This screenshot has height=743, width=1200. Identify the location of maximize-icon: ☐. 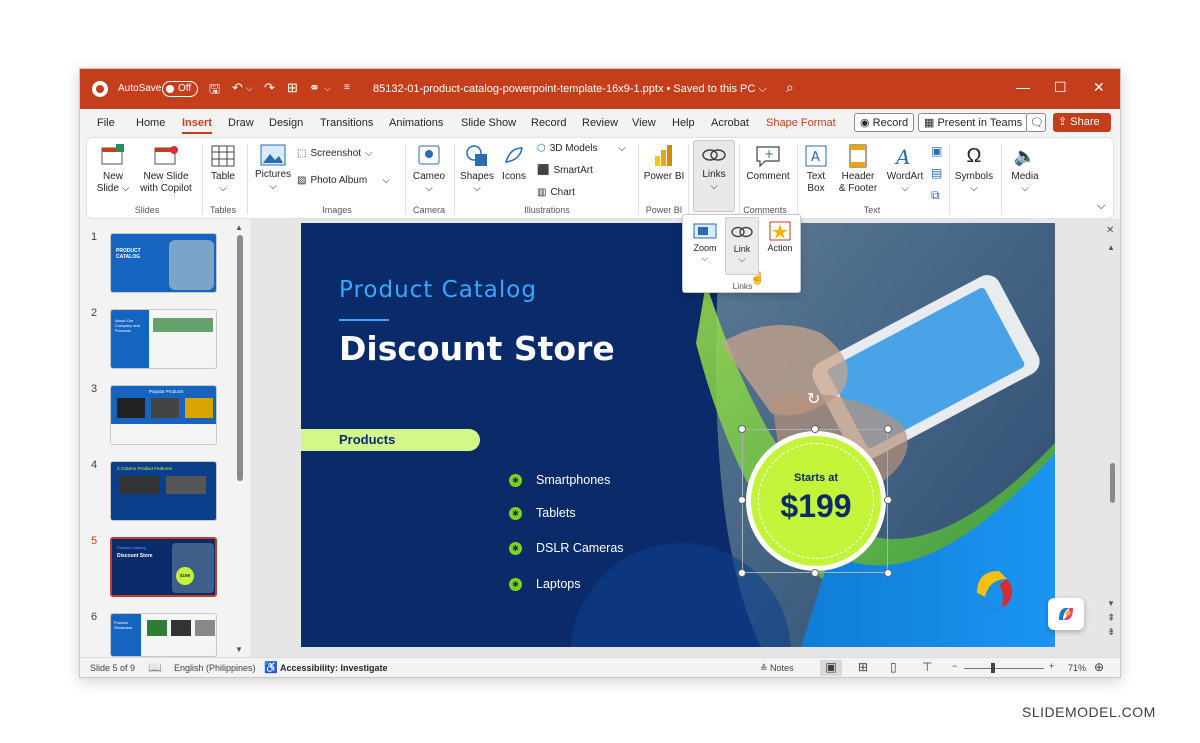
(1060, 87).